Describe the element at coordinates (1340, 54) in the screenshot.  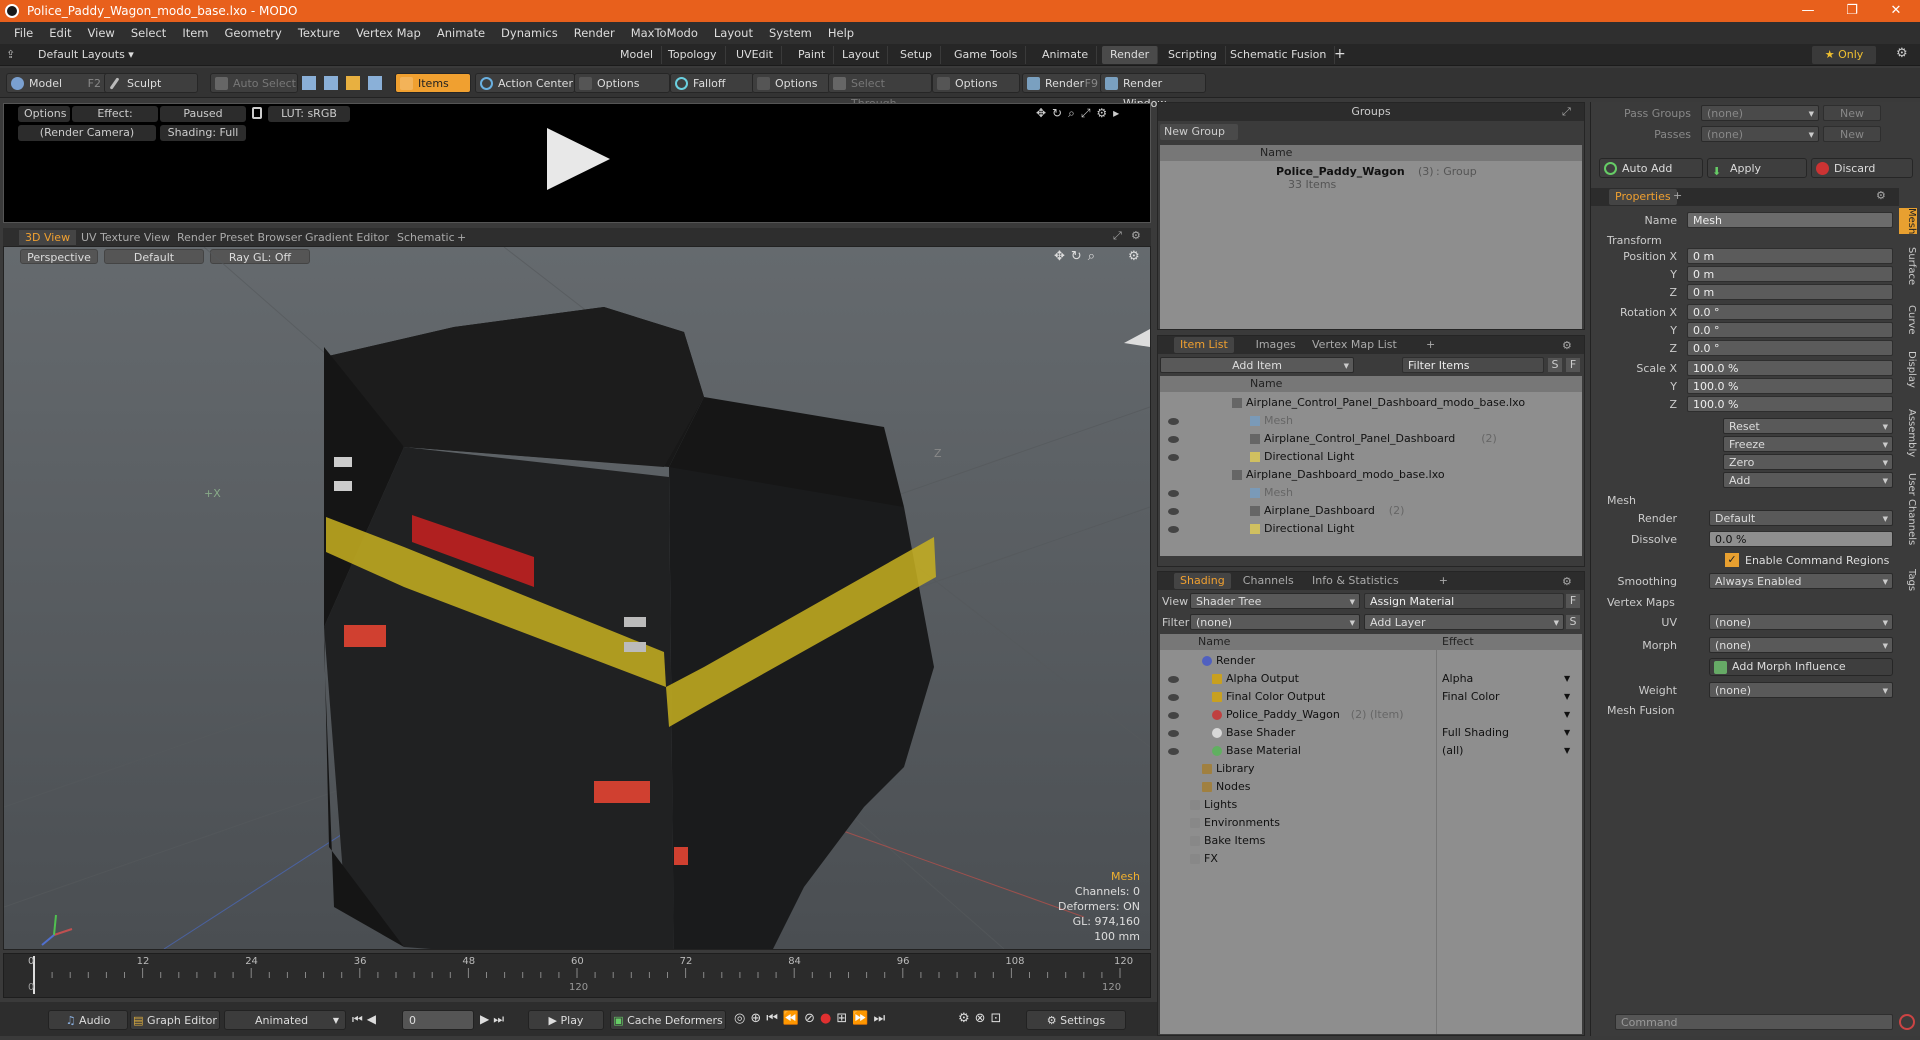
I see `add-layout-button: +` at that location.